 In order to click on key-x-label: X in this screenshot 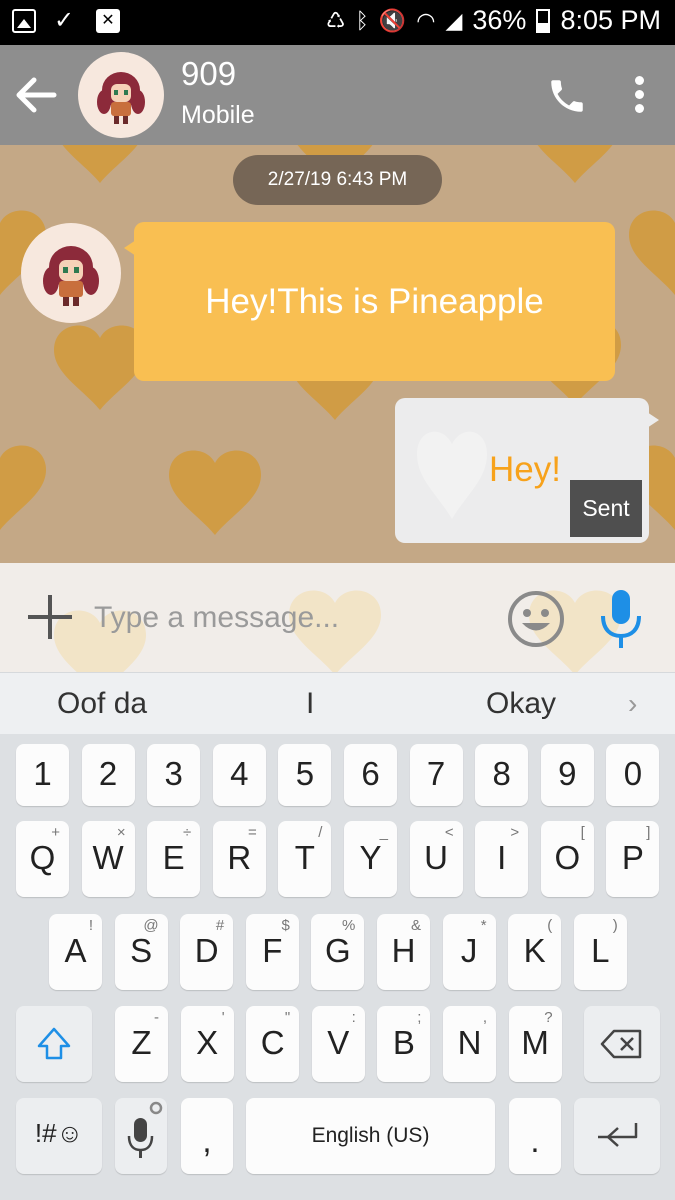, I will do `click(207, 1042)`.